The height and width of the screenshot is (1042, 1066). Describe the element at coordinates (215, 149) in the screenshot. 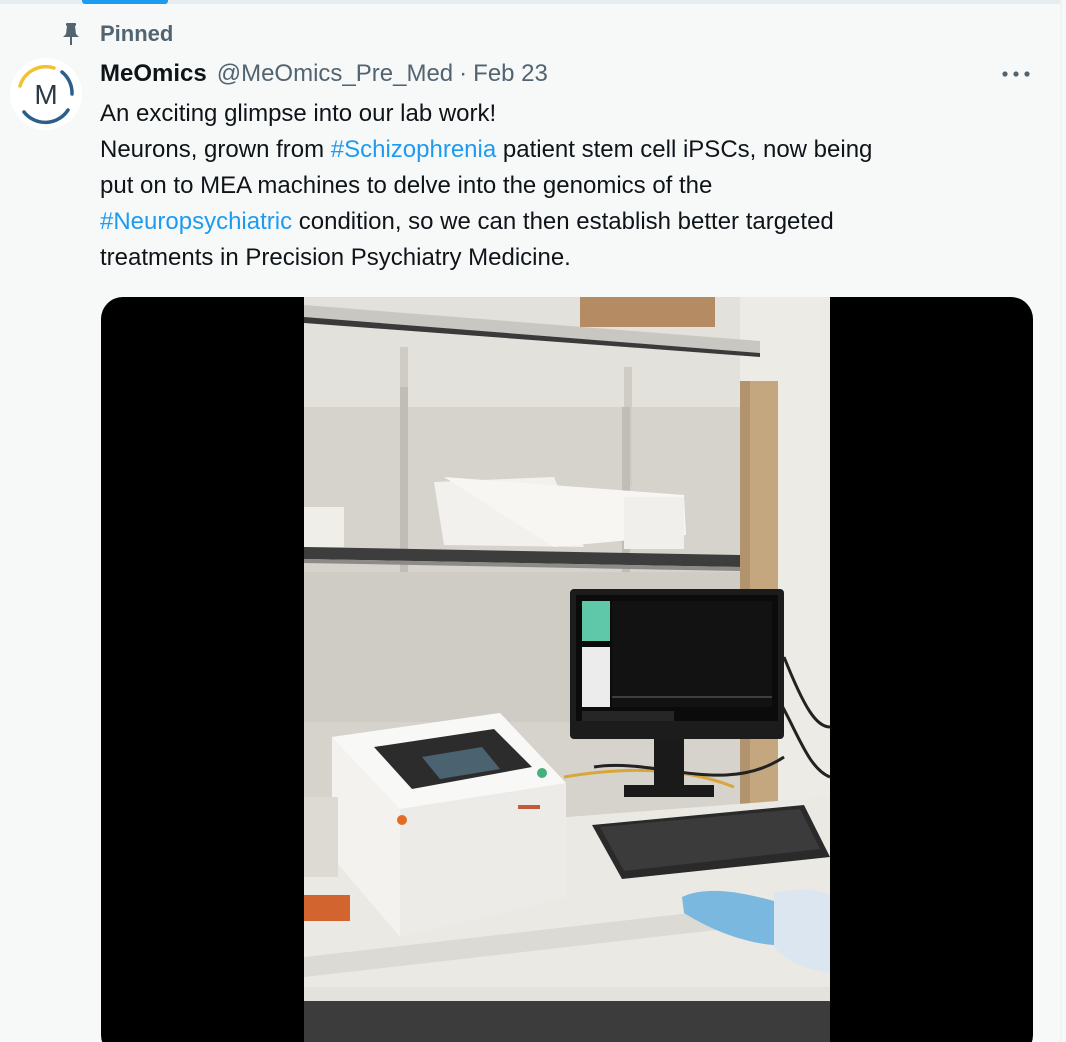

I see `tweet-text-segment: Neurons, grown from` at that location.